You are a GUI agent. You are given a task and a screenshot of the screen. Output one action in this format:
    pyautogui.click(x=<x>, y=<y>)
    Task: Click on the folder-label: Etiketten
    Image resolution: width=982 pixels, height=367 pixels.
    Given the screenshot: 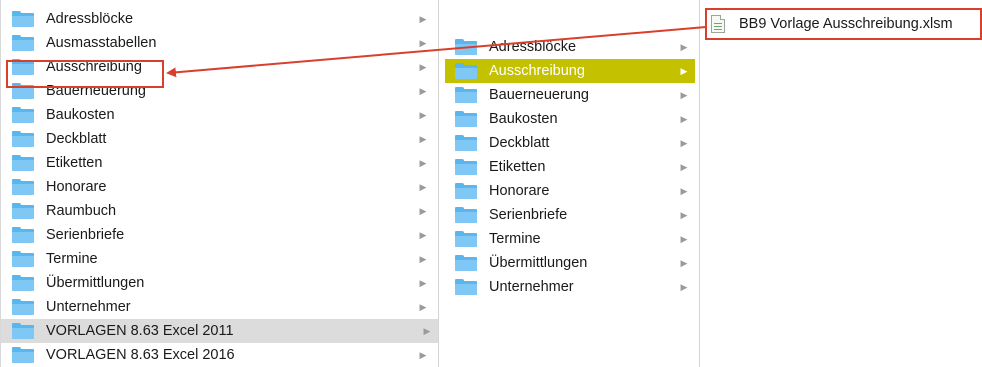 What is the action you would take?
    pyautogui.click(x=74, y=163)
    